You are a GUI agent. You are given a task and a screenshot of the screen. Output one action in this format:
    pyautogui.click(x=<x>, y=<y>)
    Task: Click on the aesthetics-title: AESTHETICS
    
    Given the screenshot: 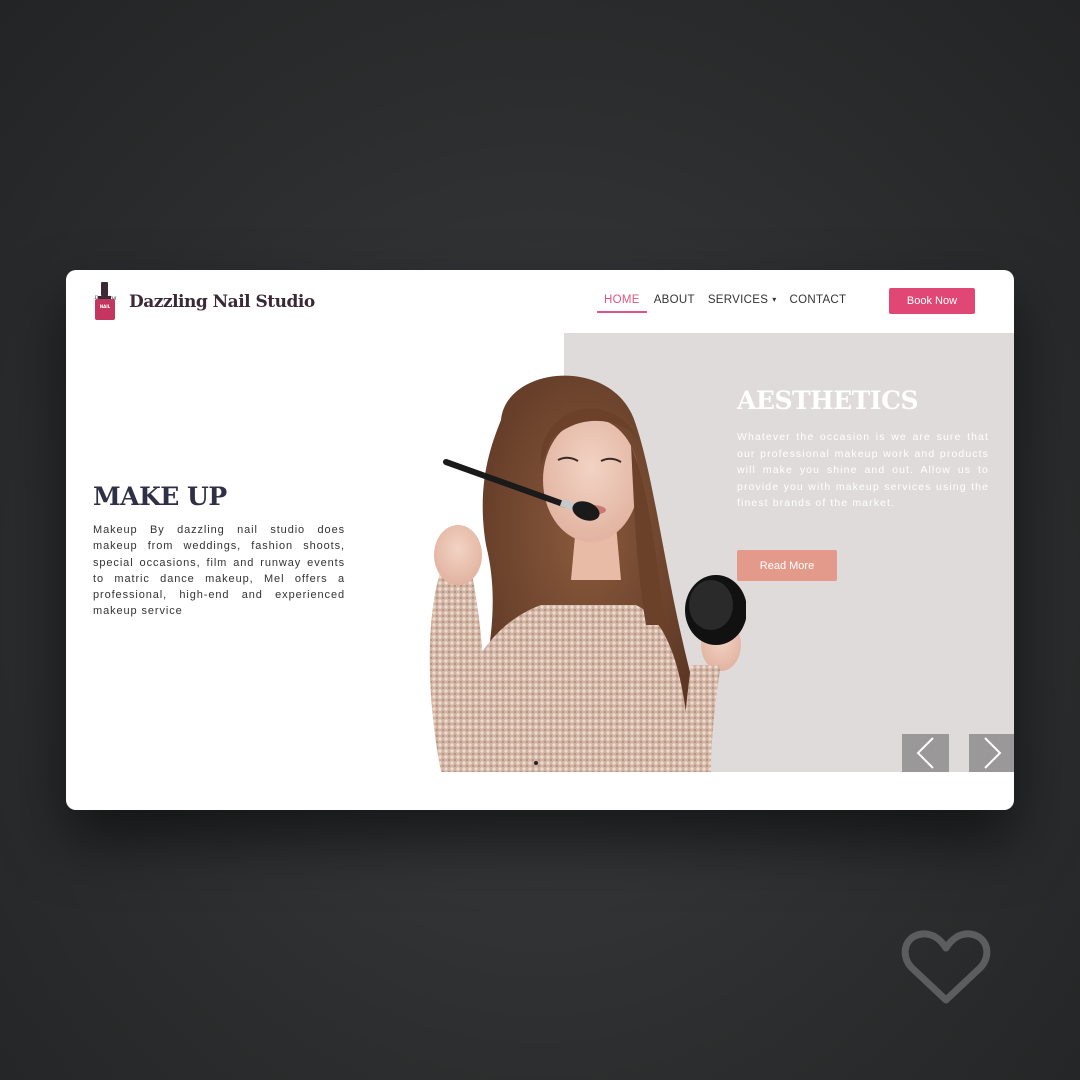 What is the action you would take?
    pyautogui.click(x=828, y=400)
    